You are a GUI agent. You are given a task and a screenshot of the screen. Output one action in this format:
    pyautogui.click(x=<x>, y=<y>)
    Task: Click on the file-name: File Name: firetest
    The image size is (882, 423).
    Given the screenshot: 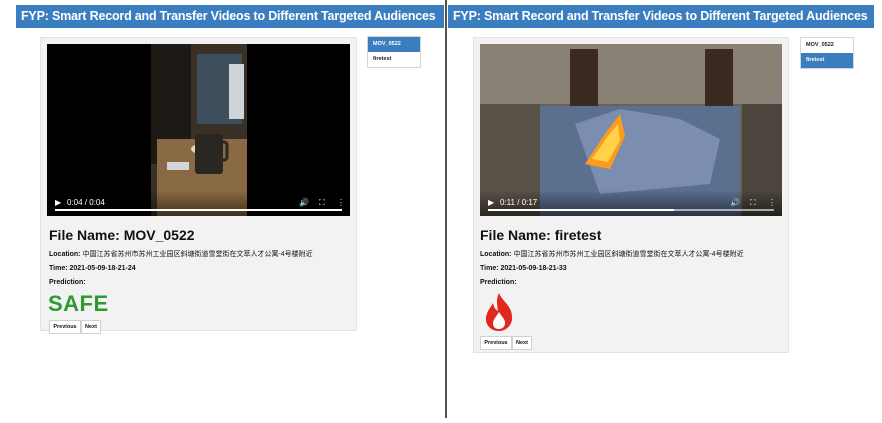 What is the action you would take?
    pyautogui.click(x=541, y=235)
    